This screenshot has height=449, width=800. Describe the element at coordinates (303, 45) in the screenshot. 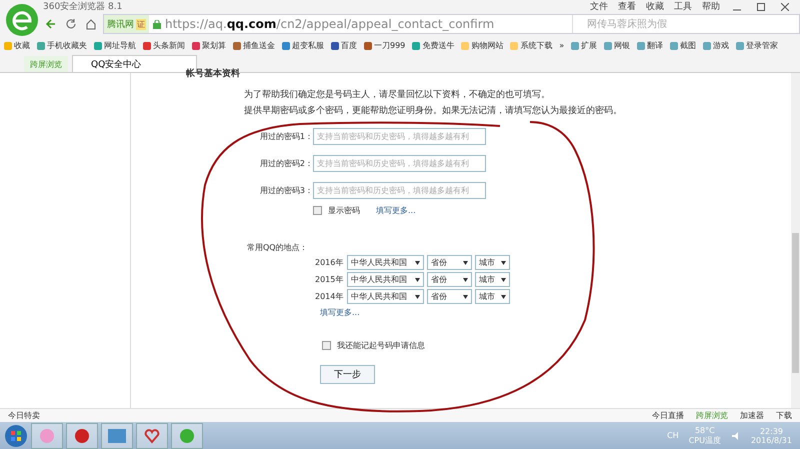

I see `bookmark-item: 超变私服` at that location.